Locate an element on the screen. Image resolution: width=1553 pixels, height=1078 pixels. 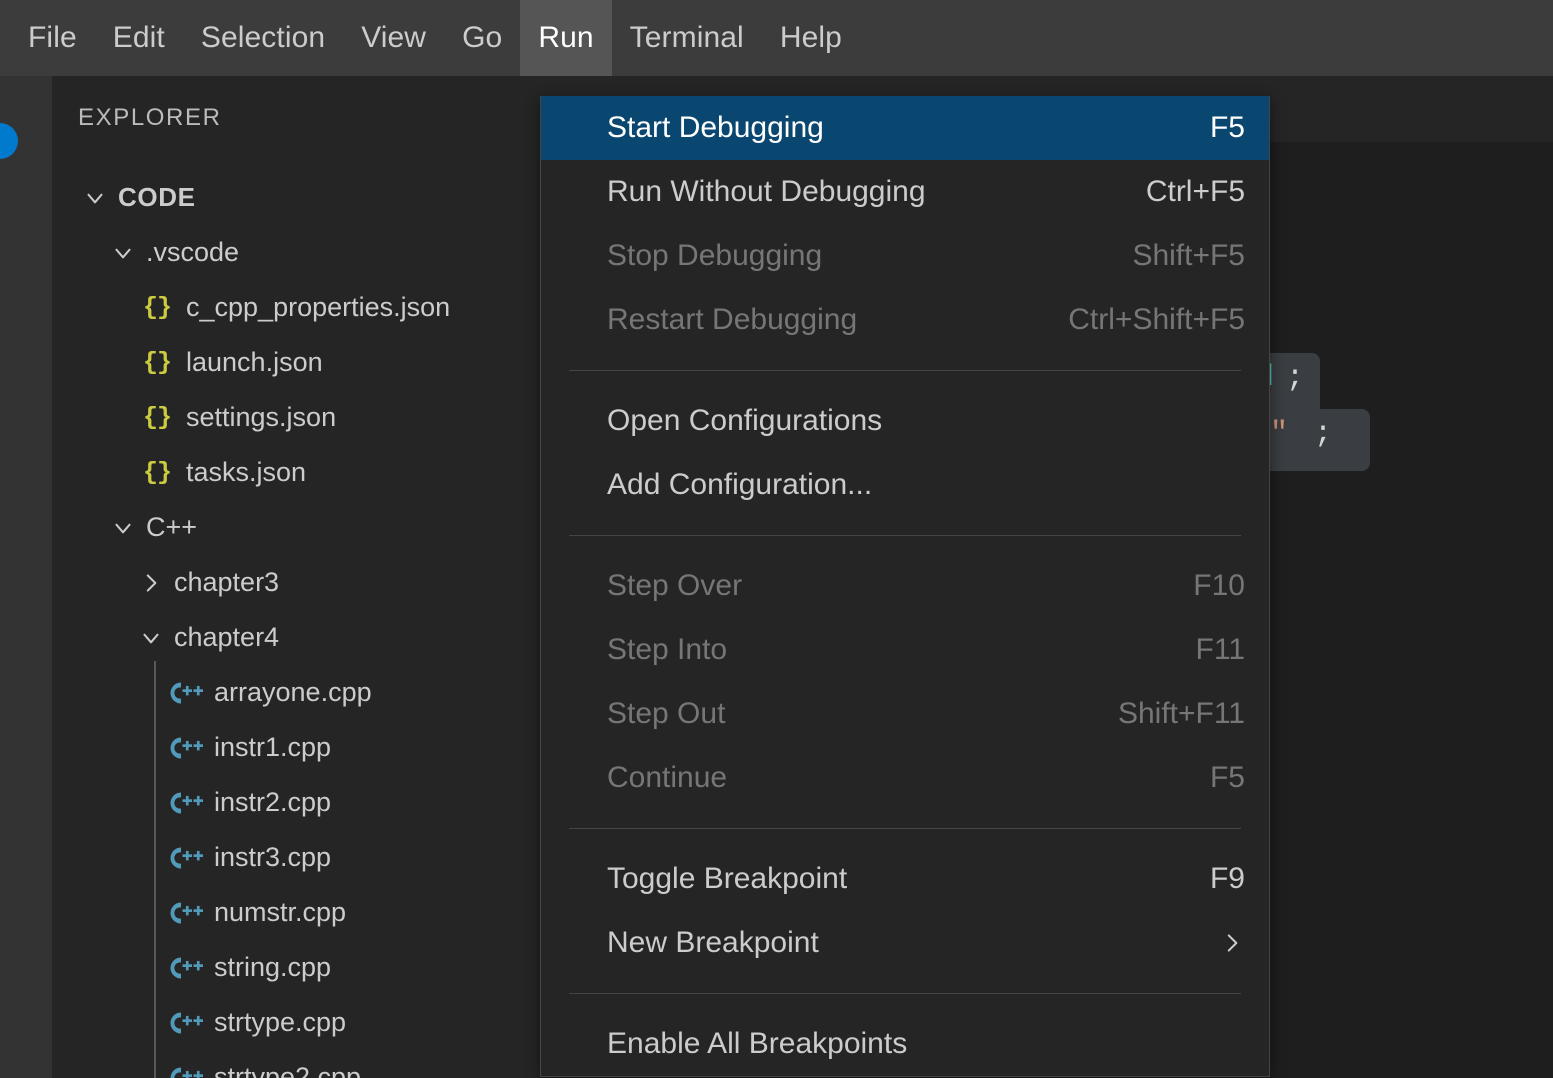
menu-item-step-over: Step Over F10 is located at coordinates (905, 586).